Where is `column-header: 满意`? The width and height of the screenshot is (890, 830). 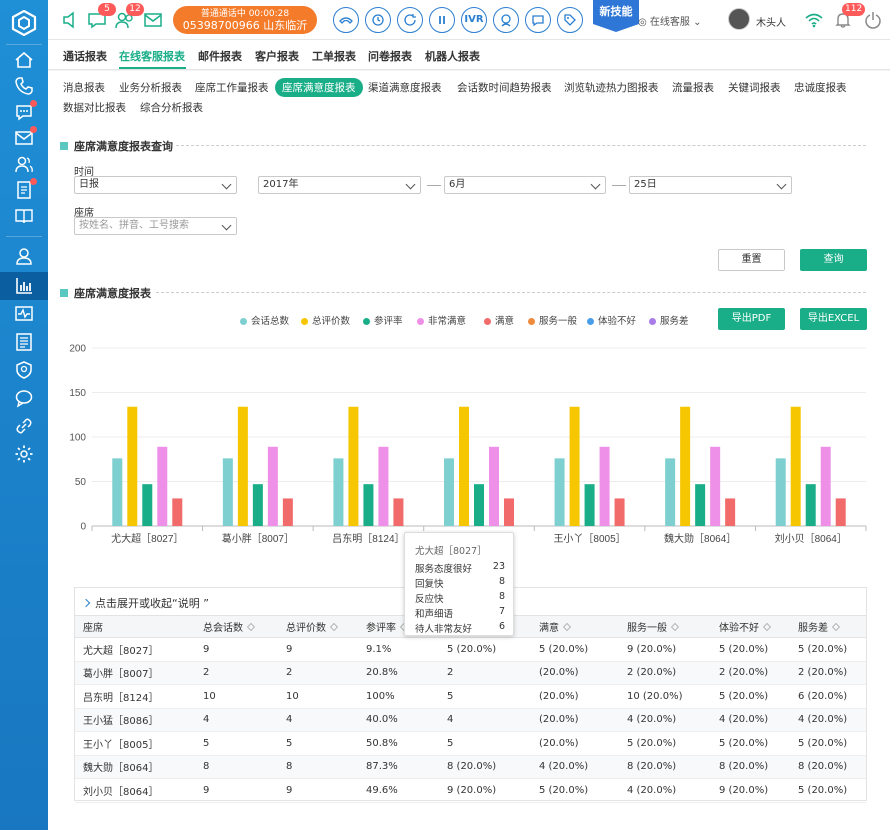
column-header: 满意 is located at coordinates (575, 626).